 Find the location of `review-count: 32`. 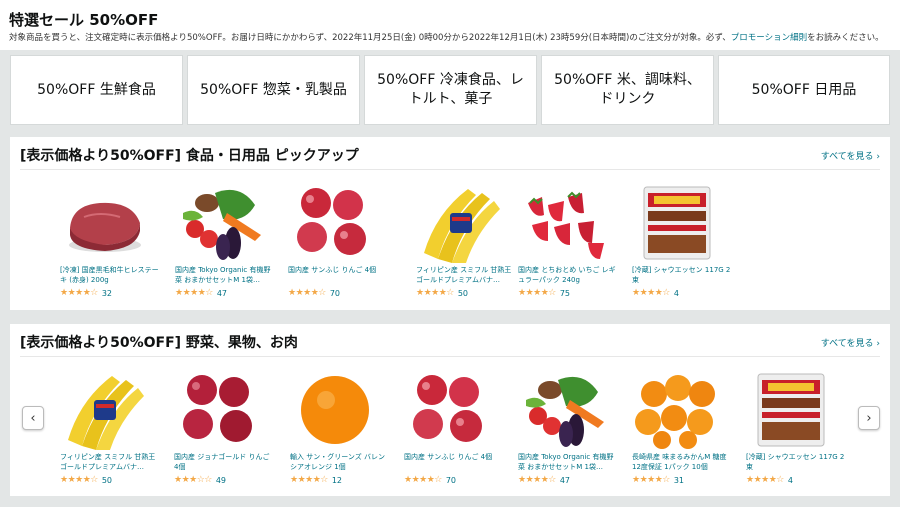

review-count: 32 is located at coordinates (107, 293).